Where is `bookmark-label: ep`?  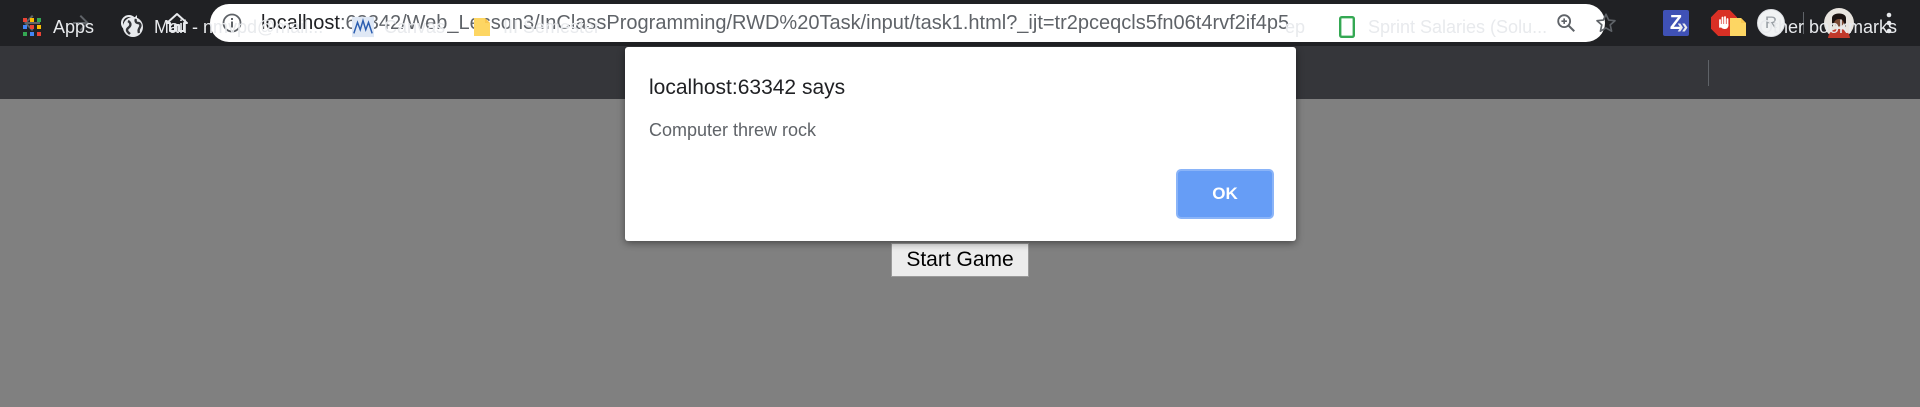
bookmark-label: ep is located at coordinates (1295, 26).